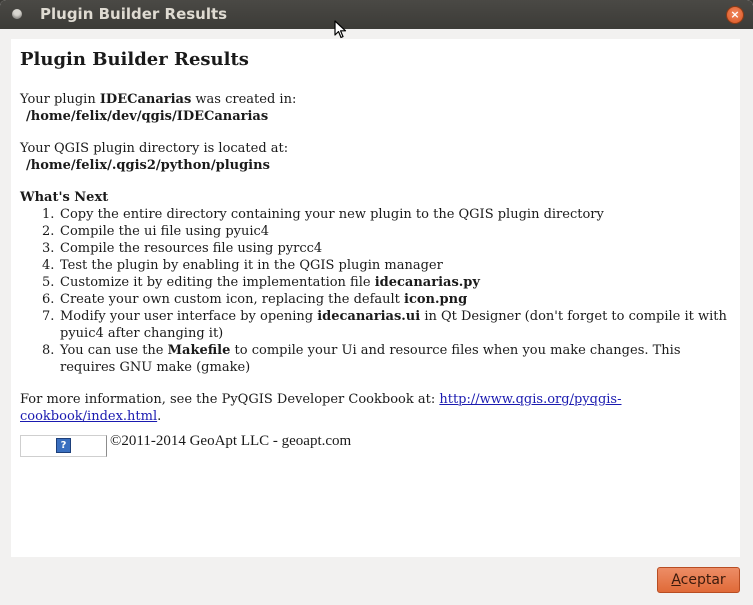 The width and height of the screenshot is (753, 605). I want to click on footer: ? ©2011-2014 GeoApt LLC - geoapt.com, so click(375, 445).